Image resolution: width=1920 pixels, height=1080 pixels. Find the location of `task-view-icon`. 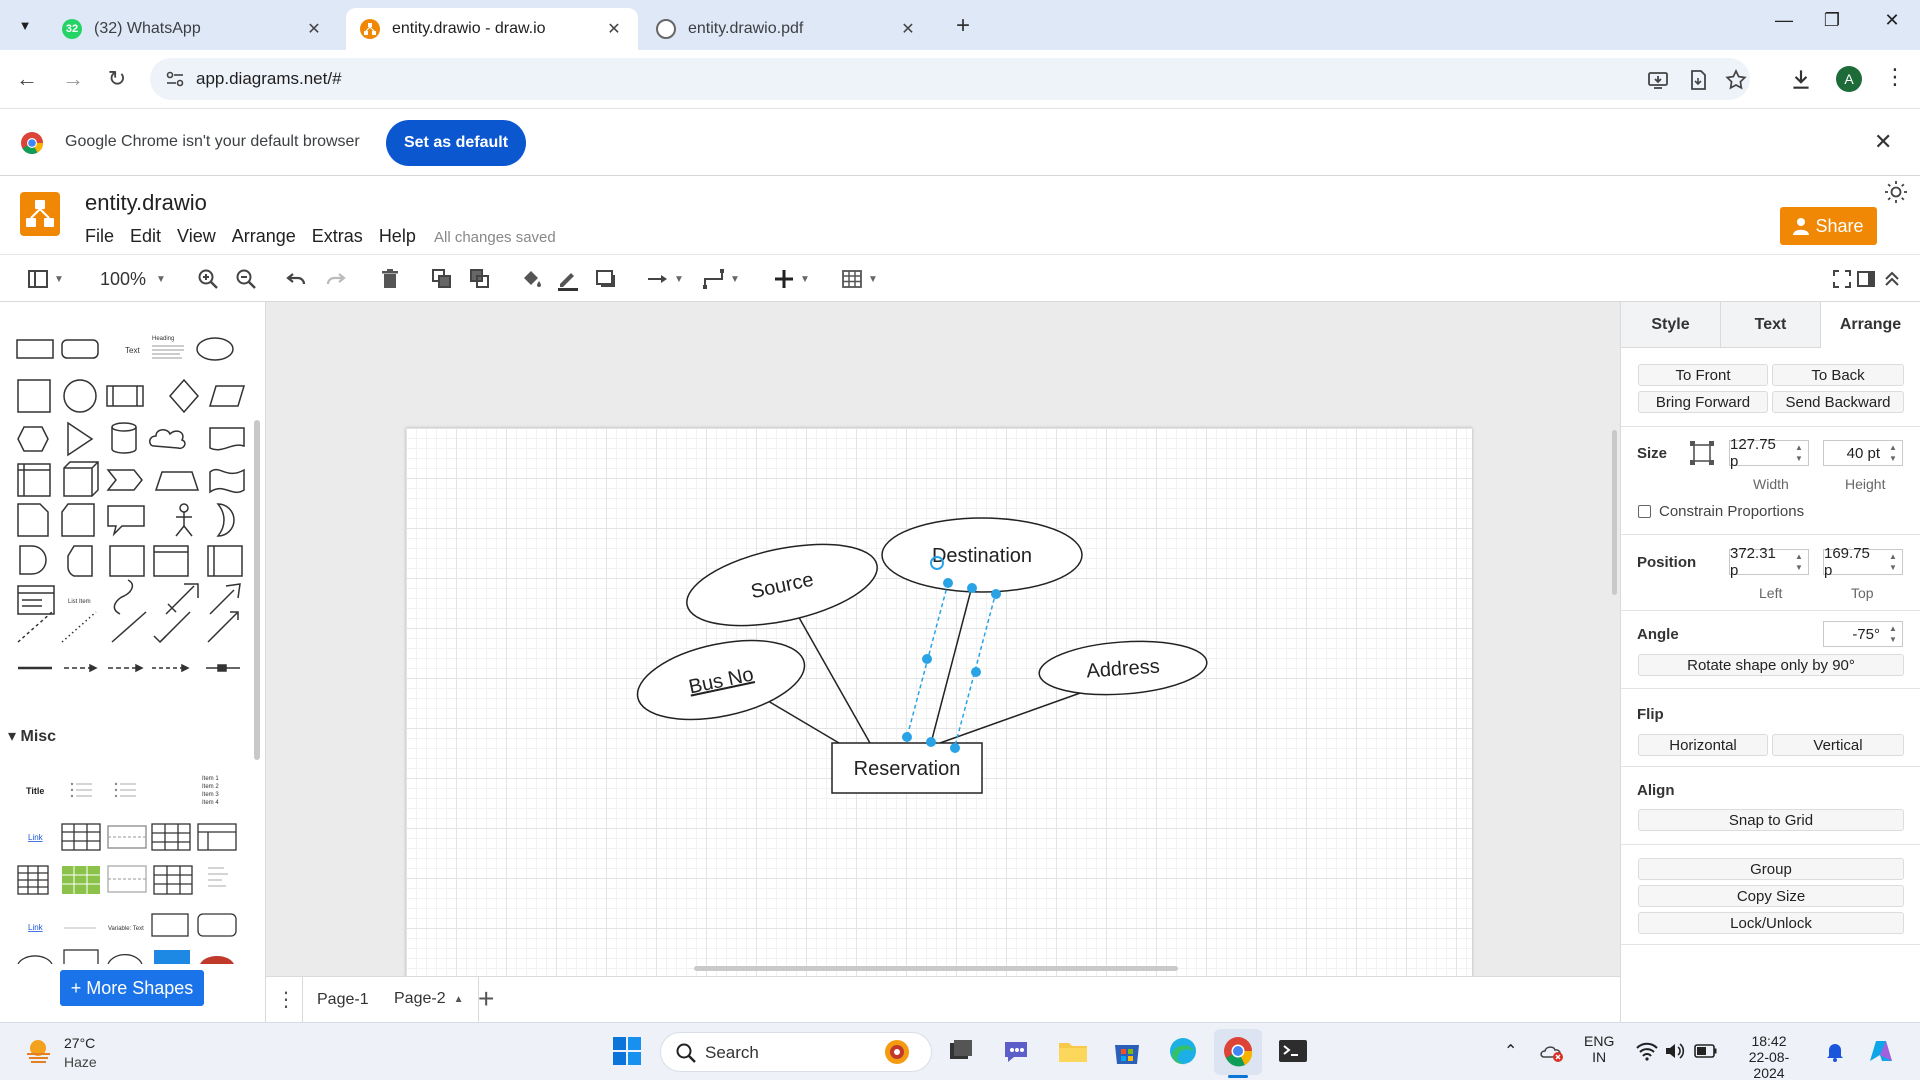

task-view-icon is located at coordinates (961, 1051).